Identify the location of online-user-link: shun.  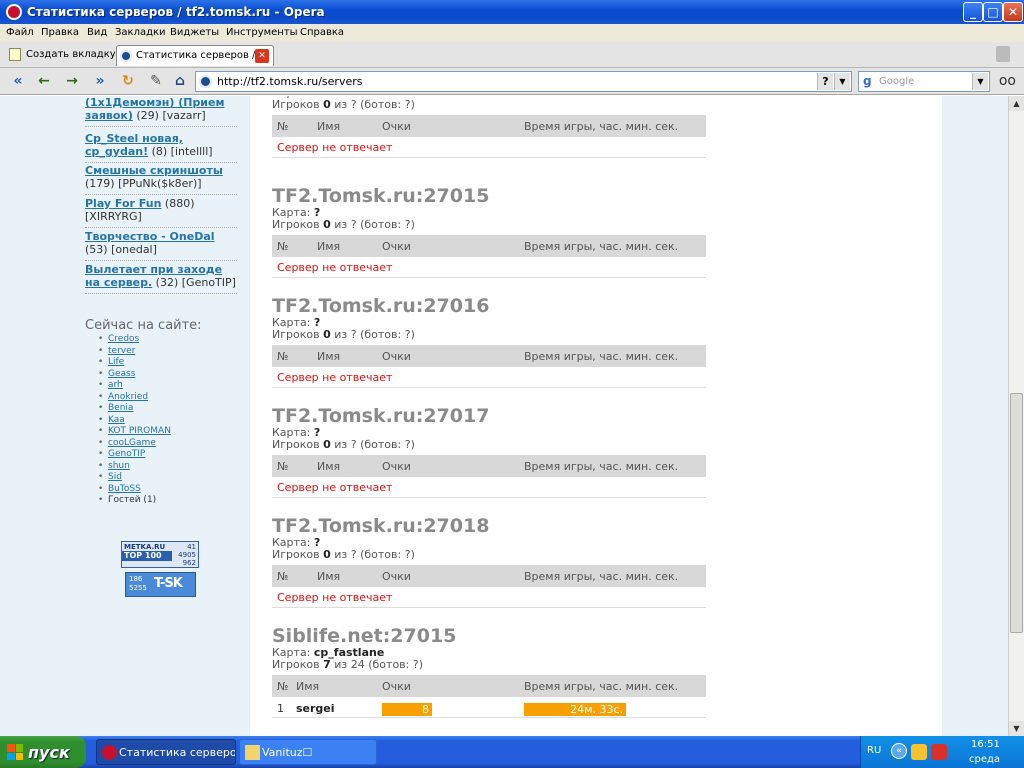
(134, 467).